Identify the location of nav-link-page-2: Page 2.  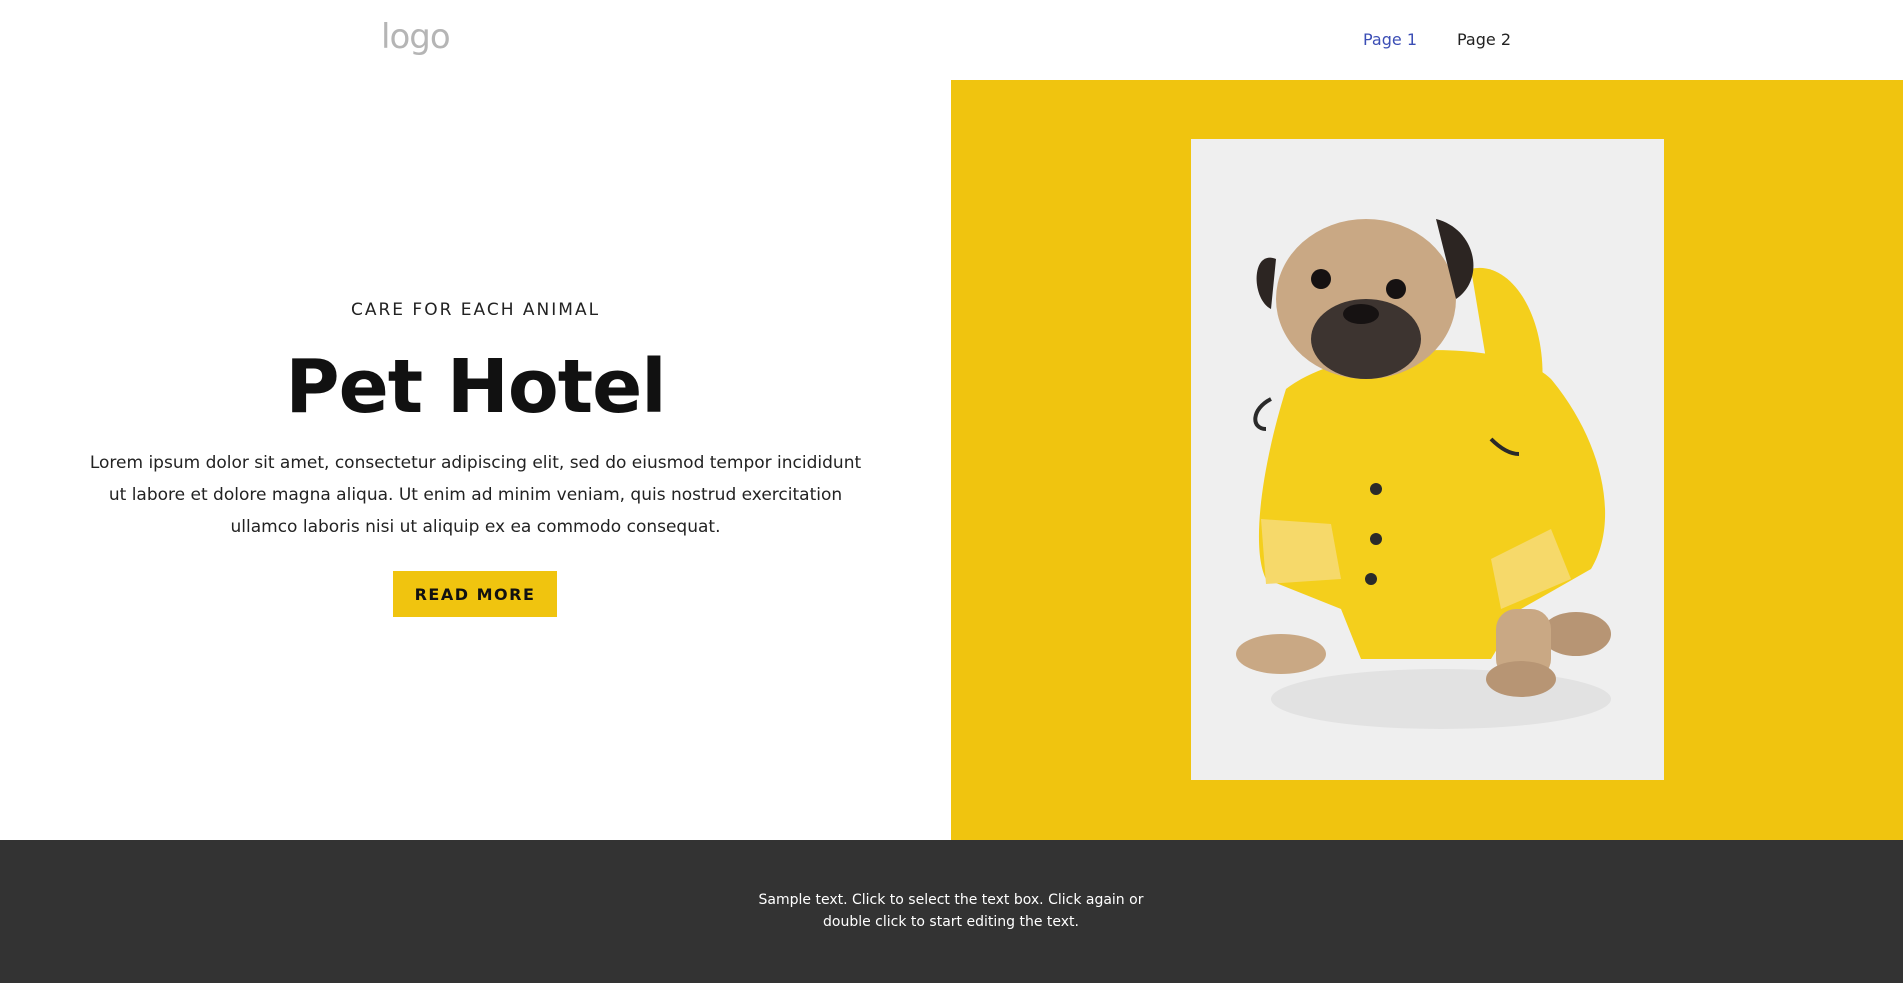
(1484, 40).